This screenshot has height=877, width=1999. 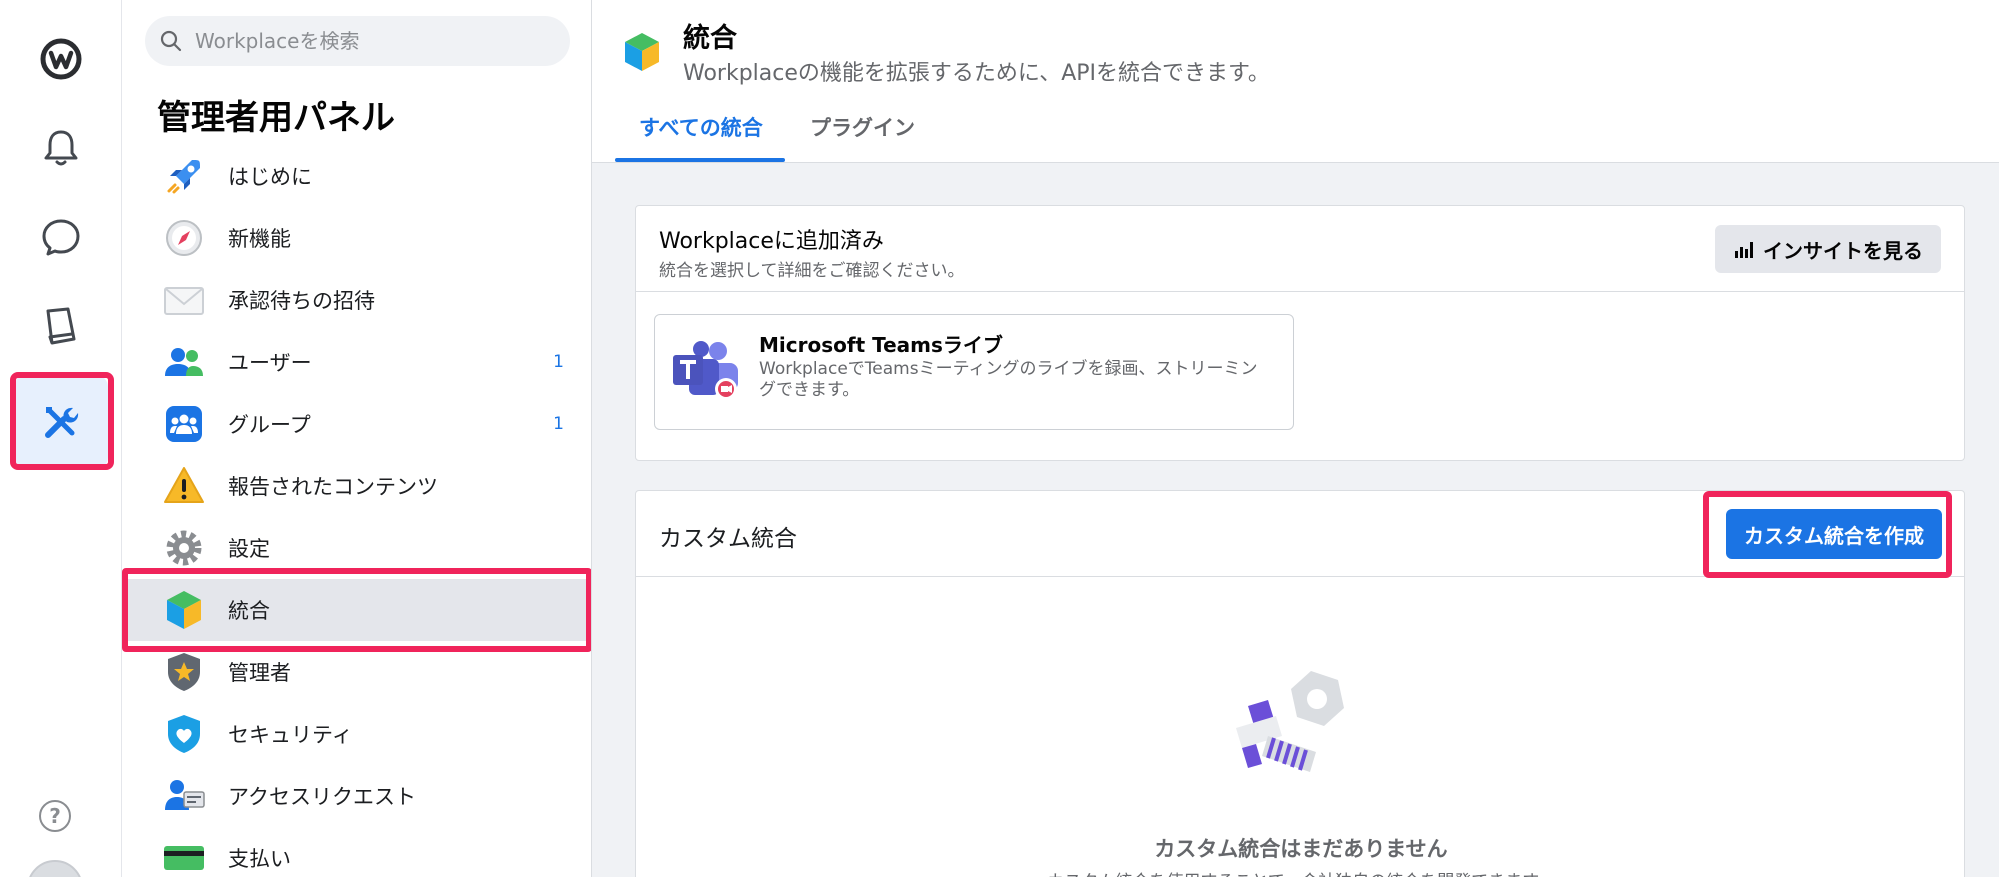 What do you see at coordinates (701, 127) in the screenshot?
I see `tab-all-integrations: すべての統合` at bounding box center [701, 127].